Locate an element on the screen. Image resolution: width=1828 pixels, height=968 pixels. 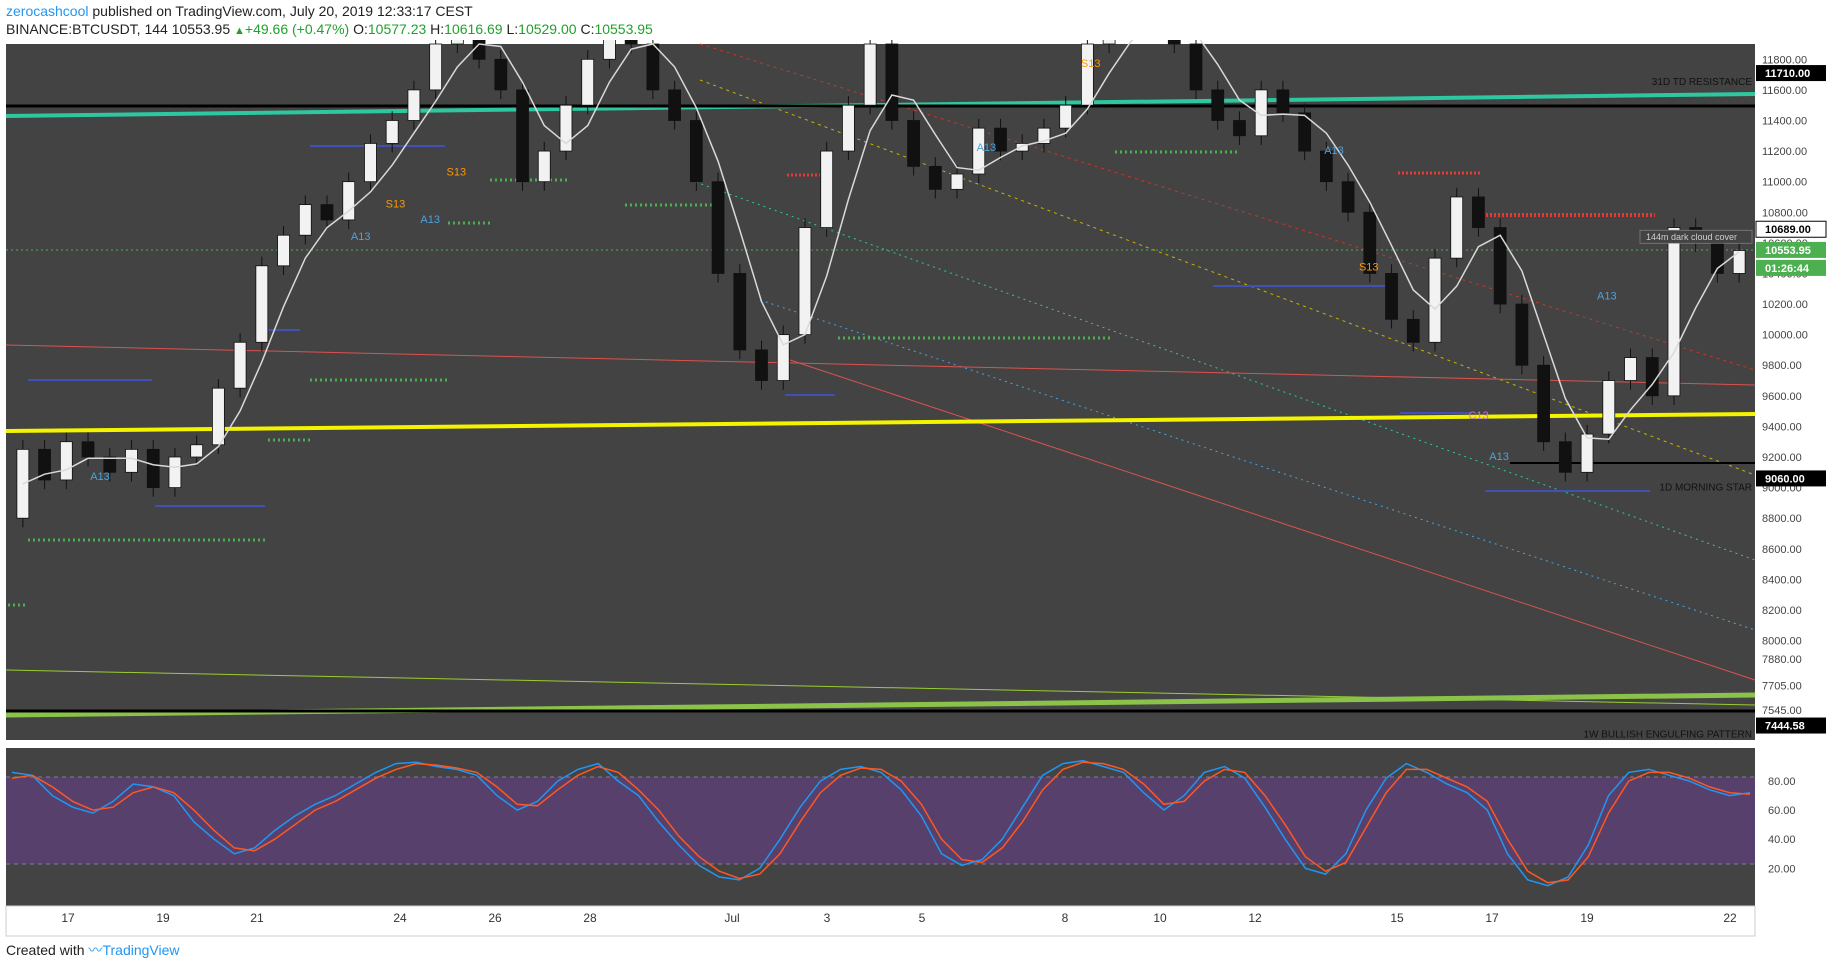
price-tick-label: 9400.00 is located at coordinates (1782, 427).